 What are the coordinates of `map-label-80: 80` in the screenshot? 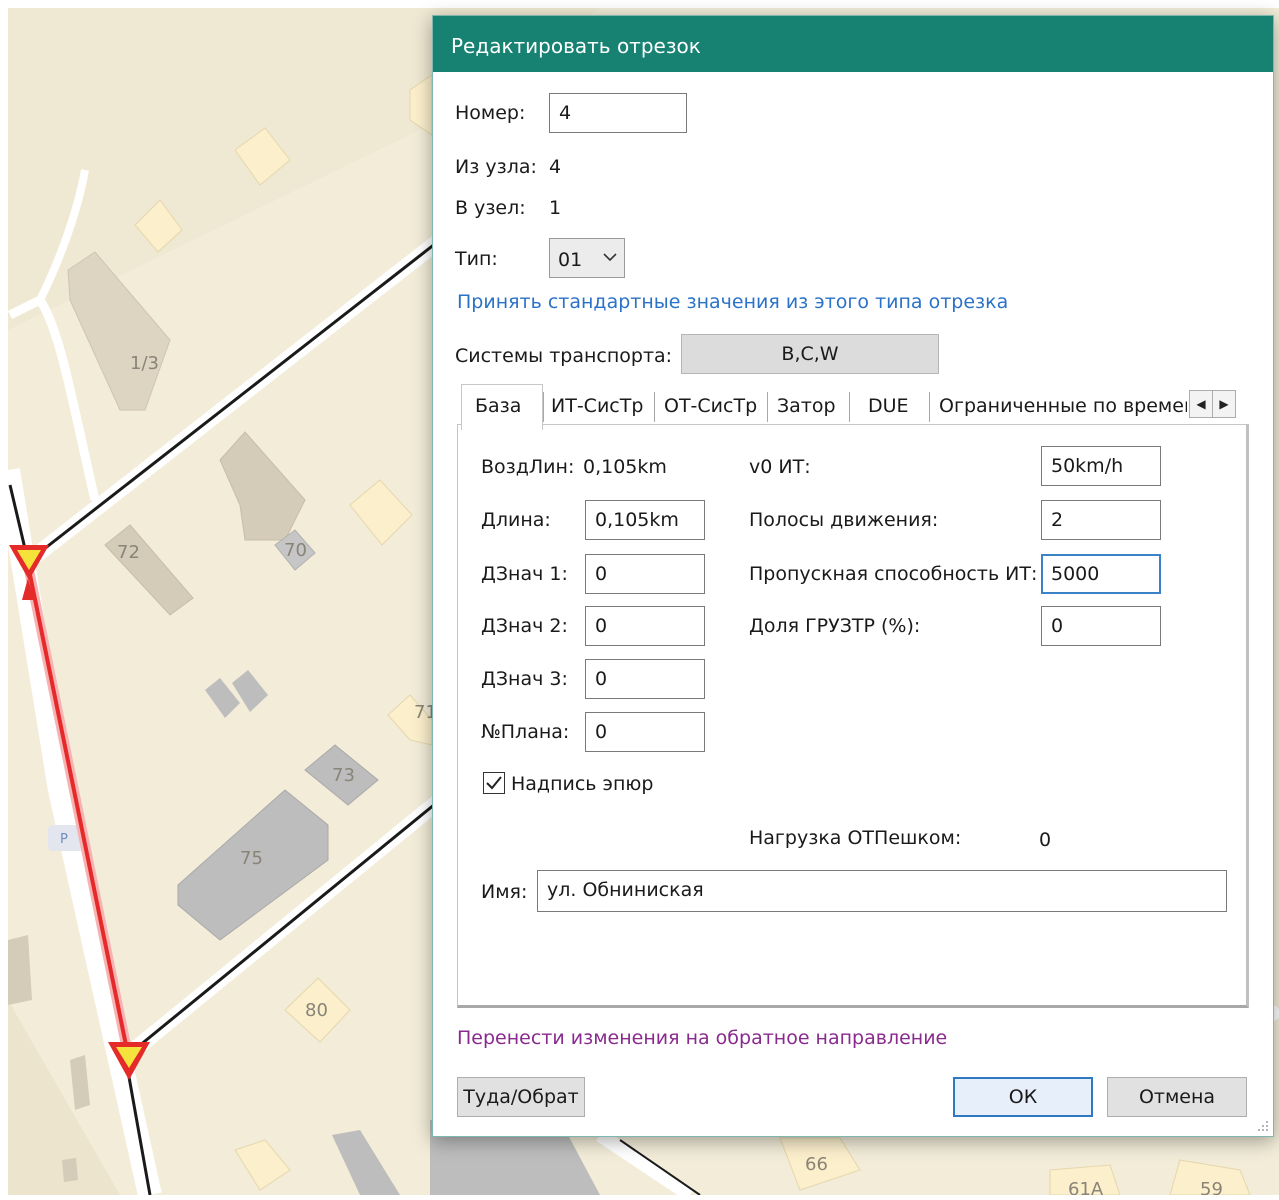 It's located at (316, 1010).